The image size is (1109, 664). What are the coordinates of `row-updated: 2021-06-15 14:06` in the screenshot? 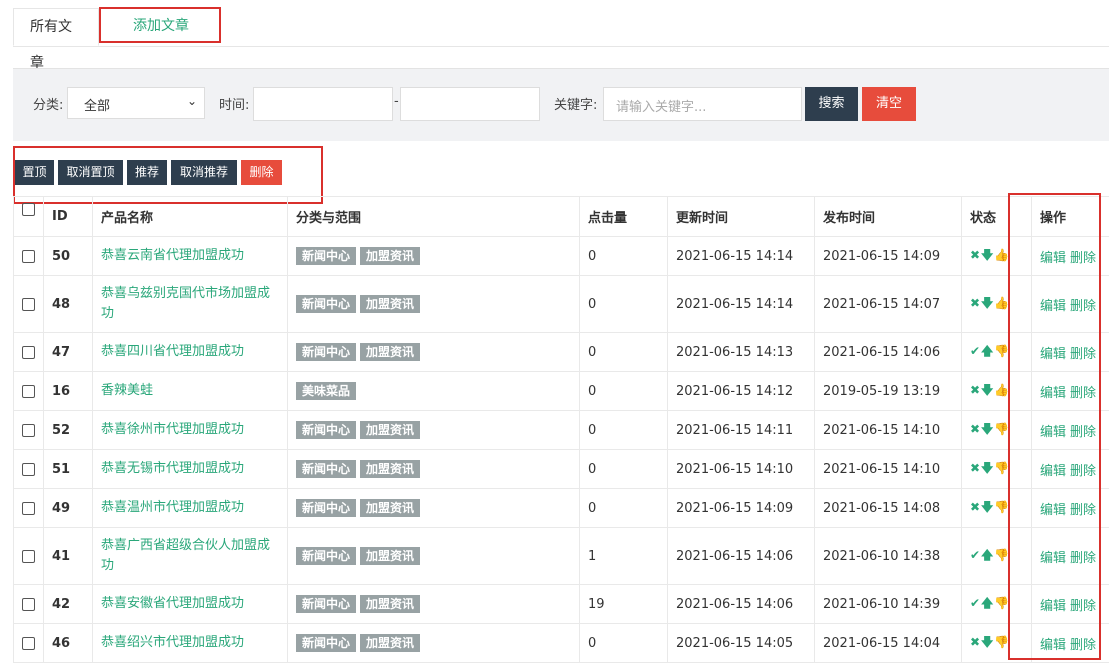 It's located at (741, 604).